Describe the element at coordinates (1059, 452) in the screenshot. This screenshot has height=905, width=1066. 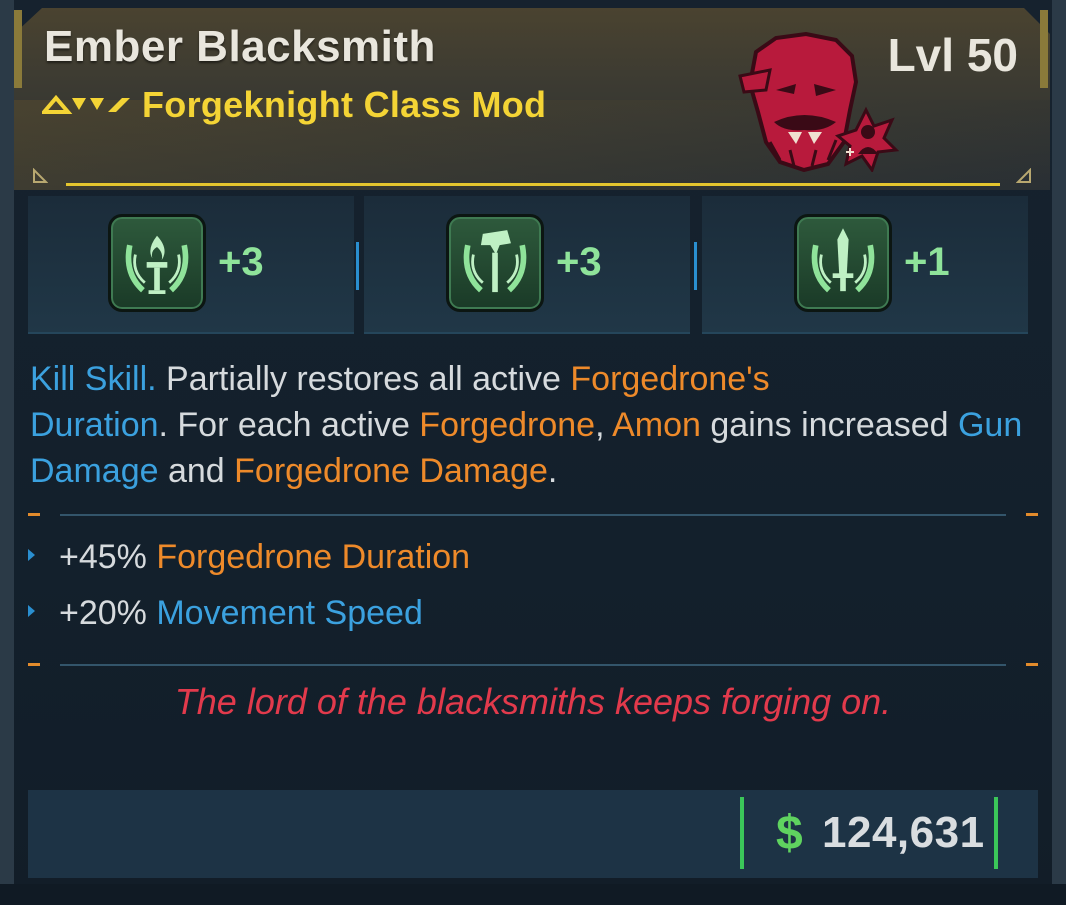
I see `right-edge` at that location.